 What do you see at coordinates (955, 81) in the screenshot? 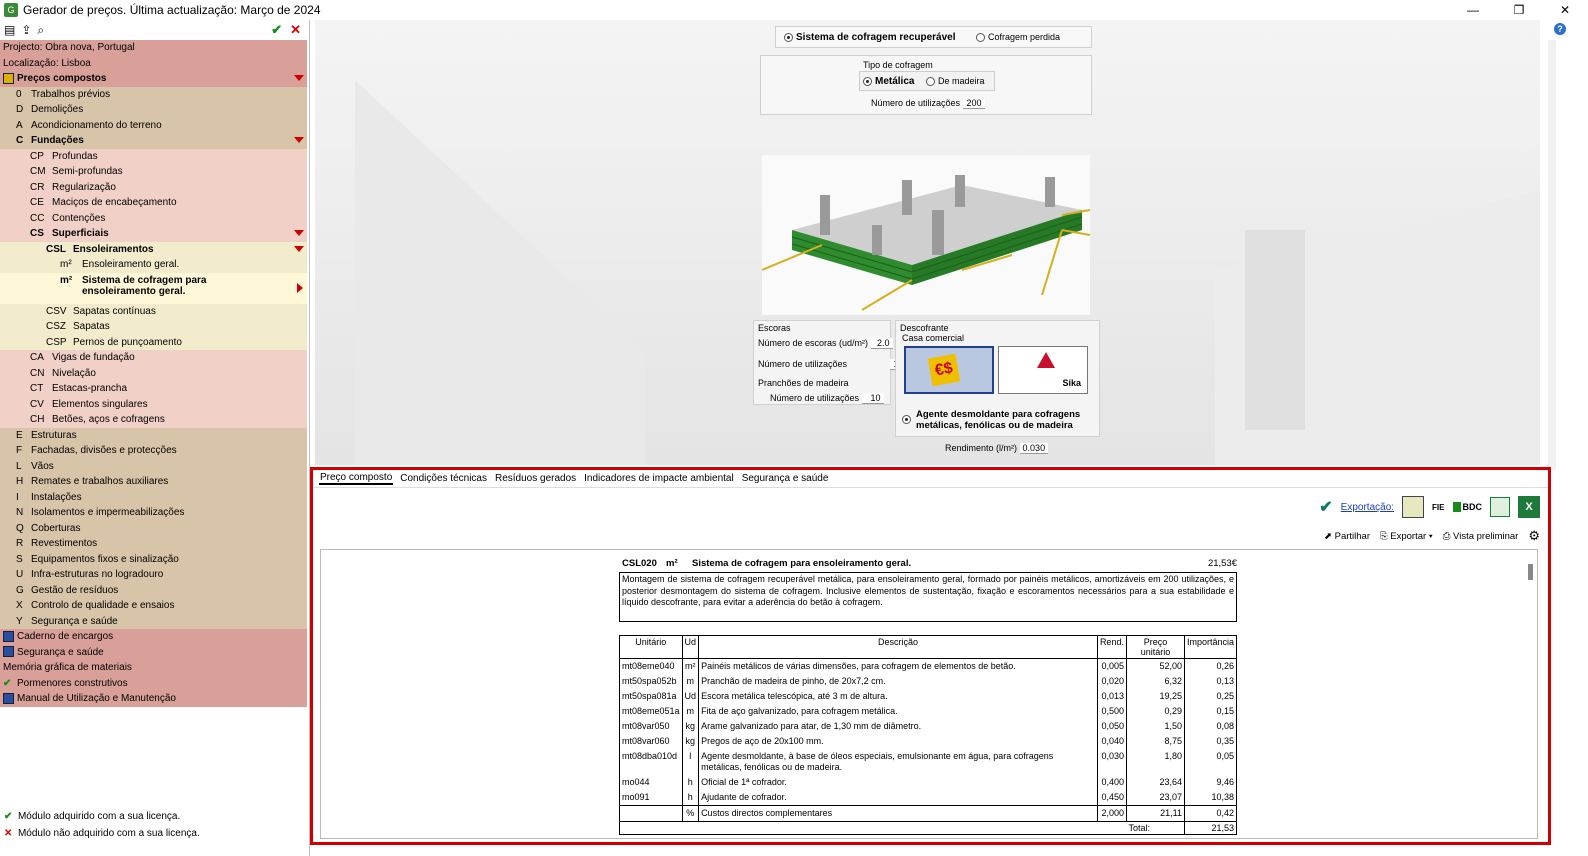
I see `madeira-radio: De madeira` at bounding box center [955, 81].